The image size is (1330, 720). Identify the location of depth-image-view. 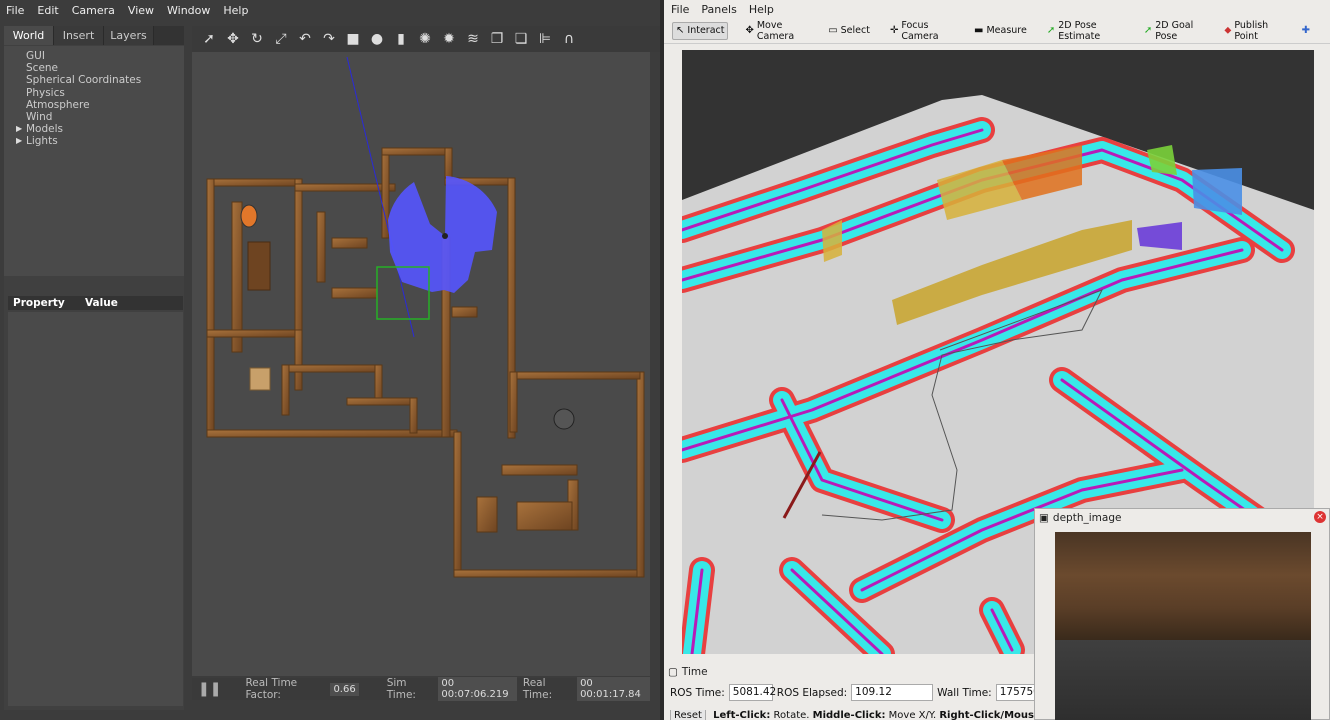
(1183, 626).